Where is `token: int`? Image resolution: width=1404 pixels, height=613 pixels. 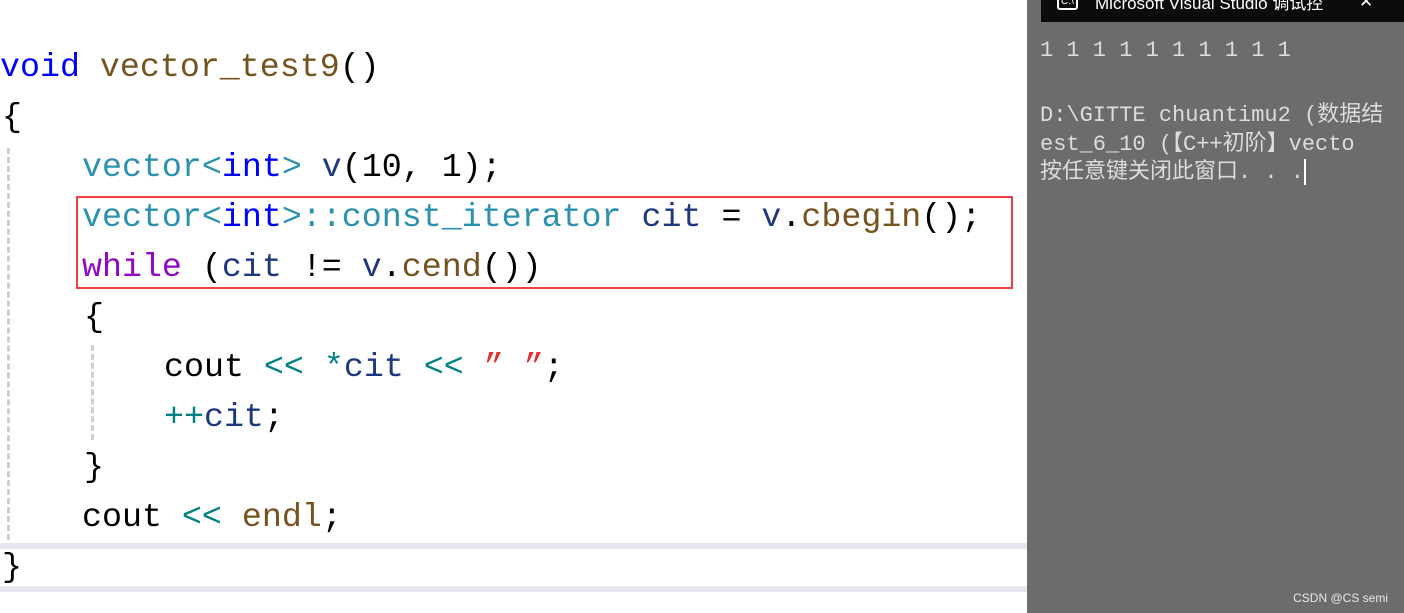
token: int is located at coordinates (251, 167).